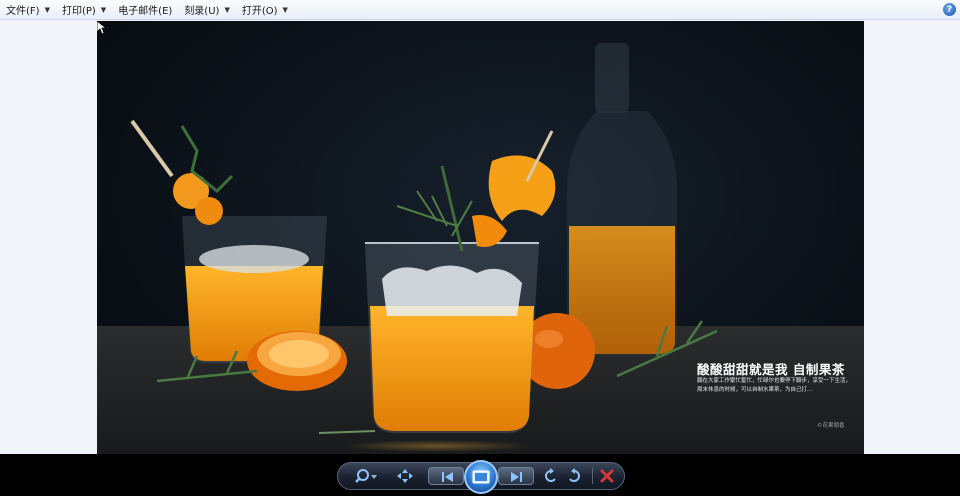 The height and width of the screenshot is (496, 960). Describe the element at coordinates (622, 199) in the screenshot. I see `bottle` at that location.